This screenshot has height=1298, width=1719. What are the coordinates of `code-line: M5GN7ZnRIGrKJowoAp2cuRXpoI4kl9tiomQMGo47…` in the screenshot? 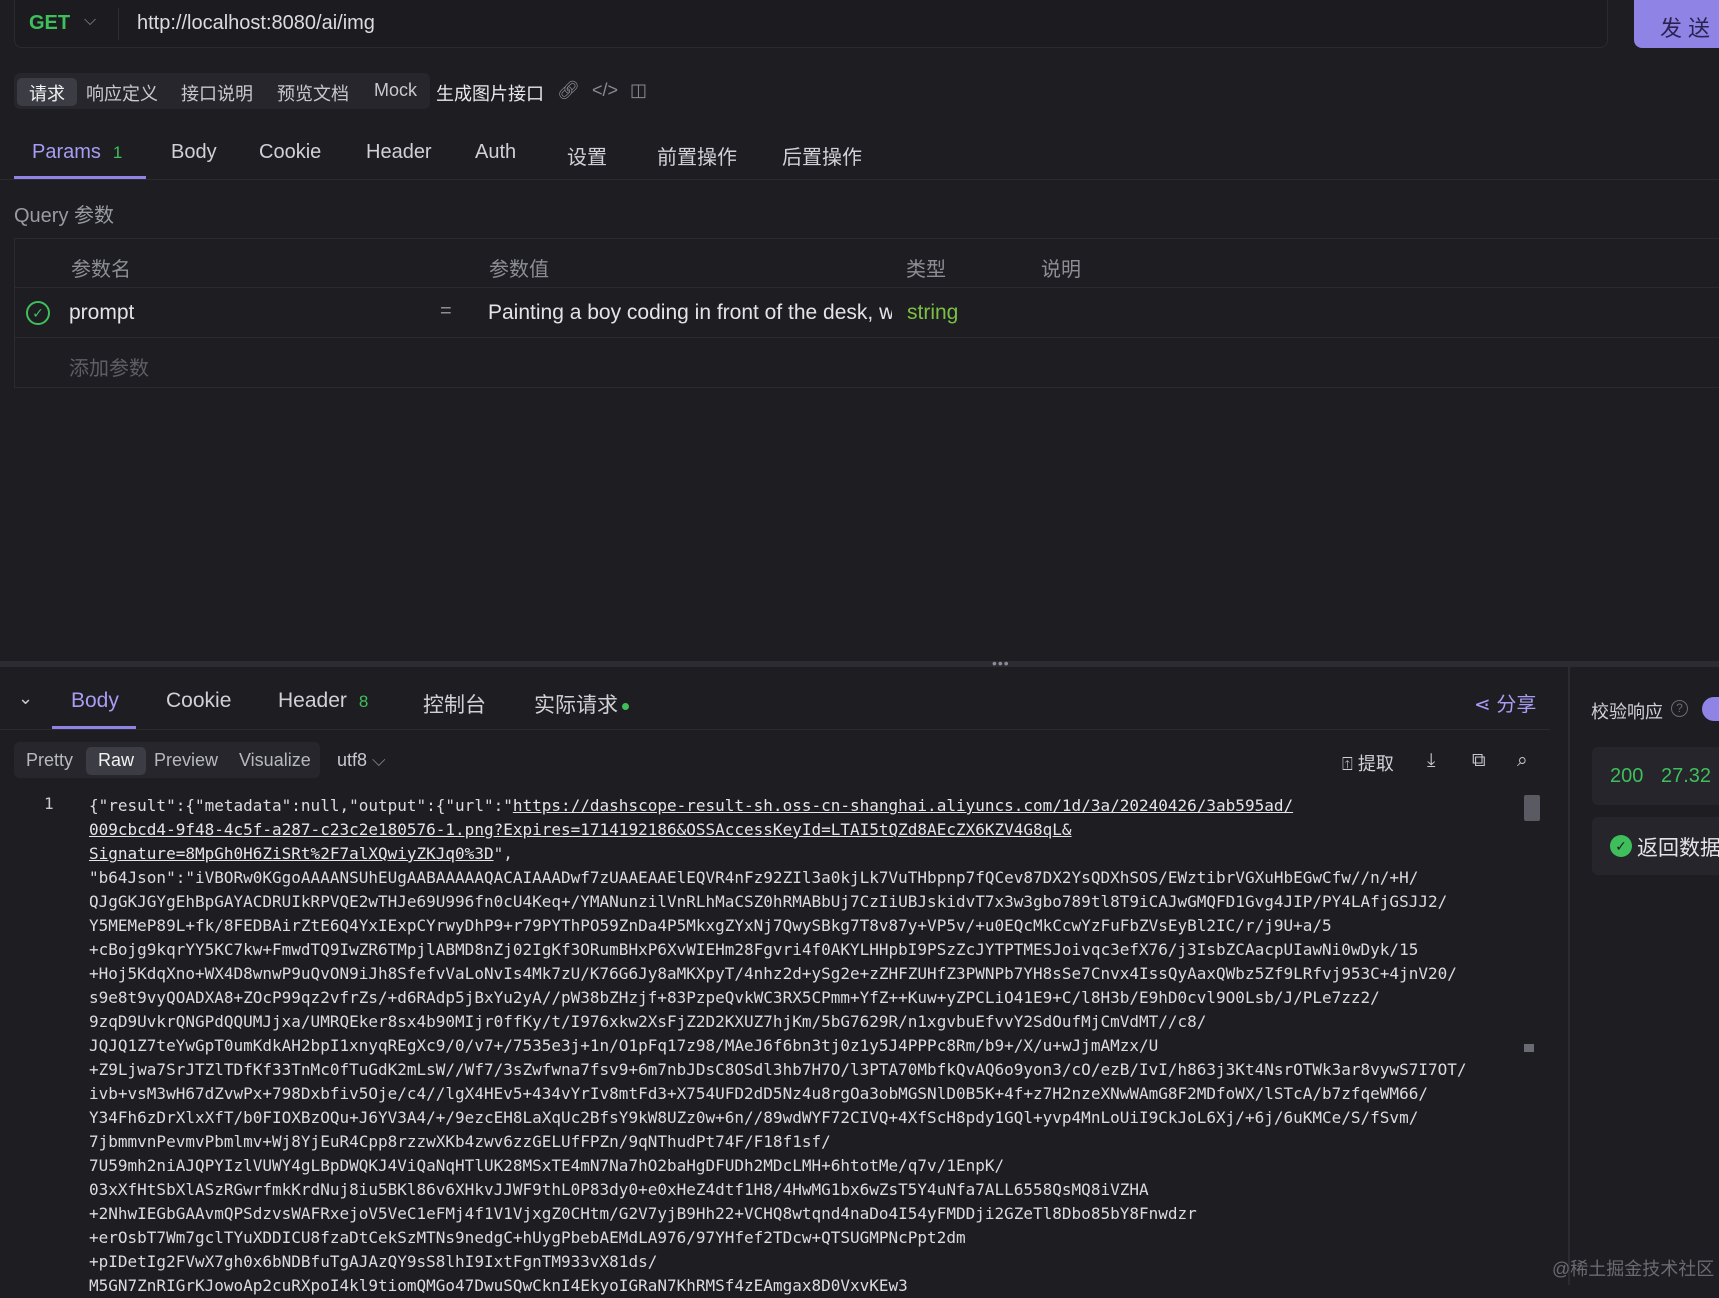 It's located at (498, 1285).